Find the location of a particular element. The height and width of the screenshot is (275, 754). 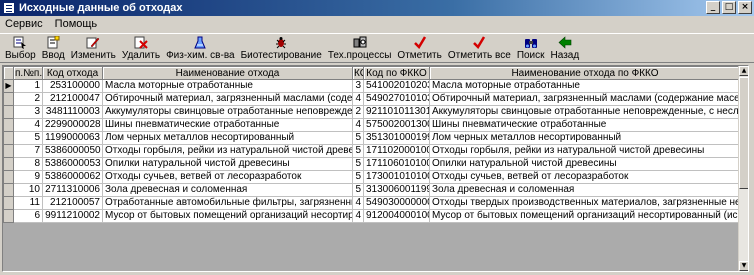

table-cell: 212100057 is located at coordinates (72, 203).